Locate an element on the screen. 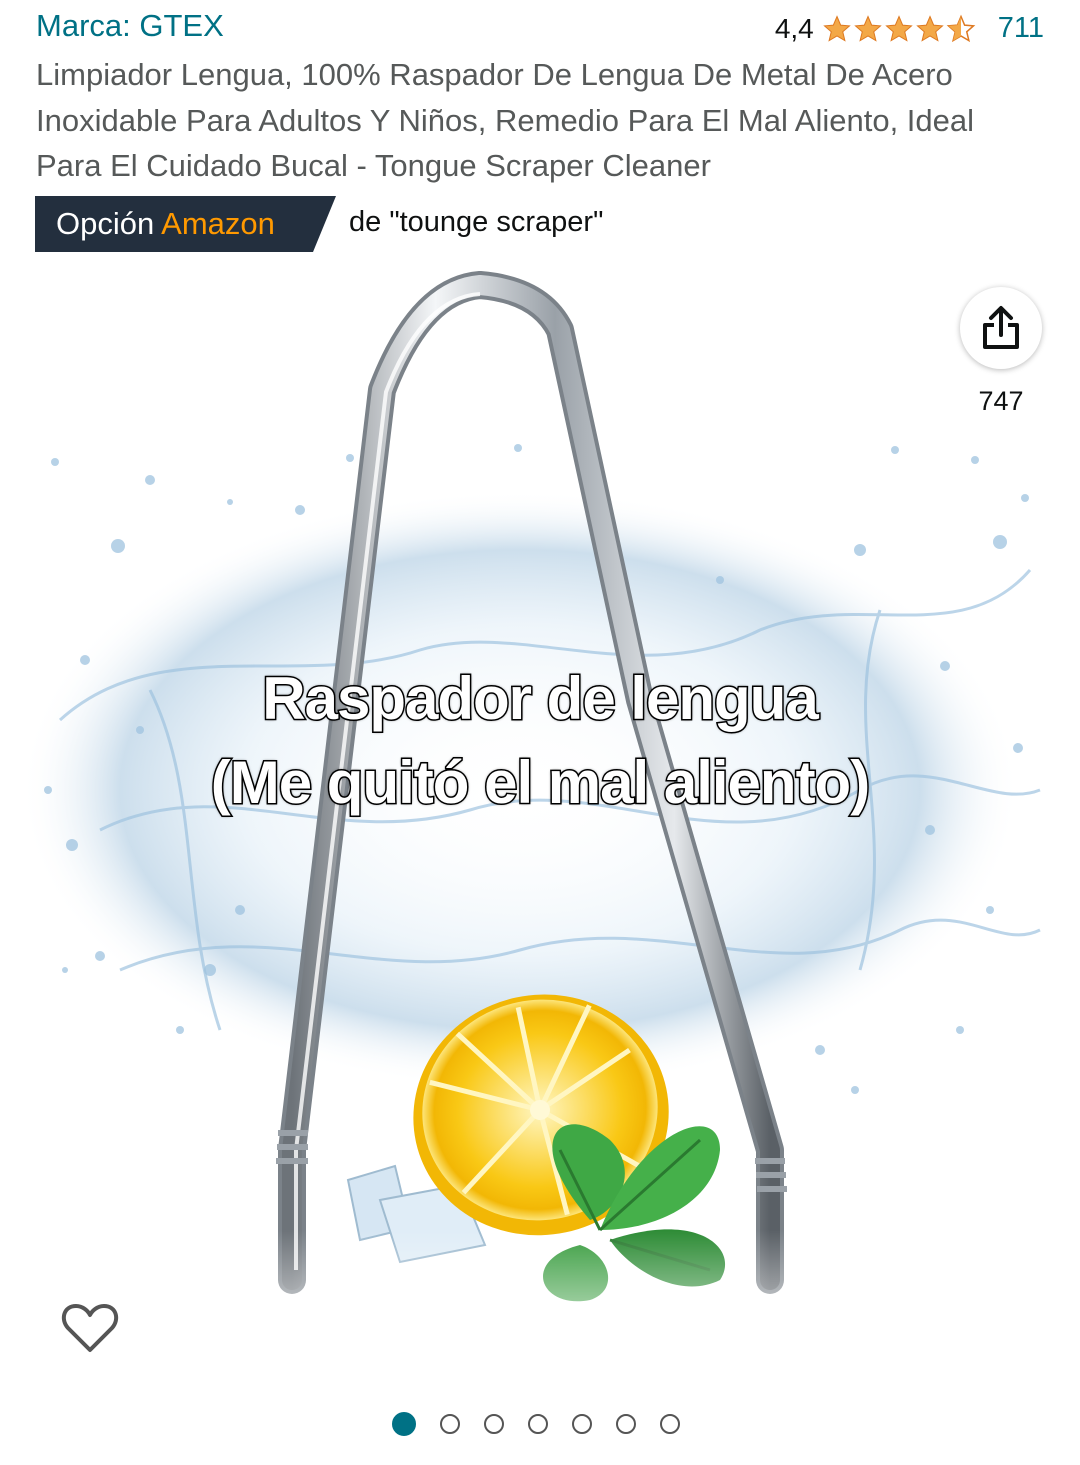  star-rating is located at coordinates (899, 29).